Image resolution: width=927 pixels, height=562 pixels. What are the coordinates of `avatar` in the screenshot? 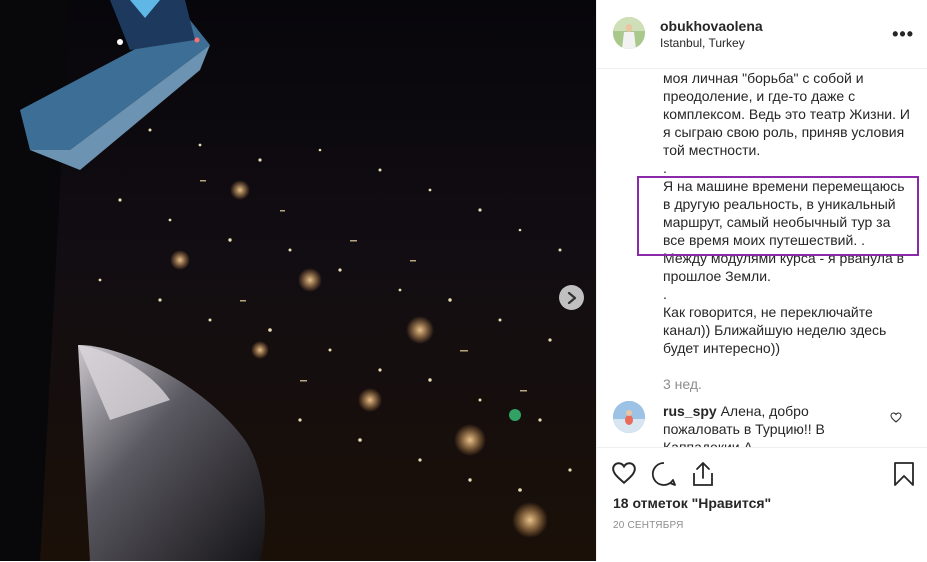 It's located at (629, 33).